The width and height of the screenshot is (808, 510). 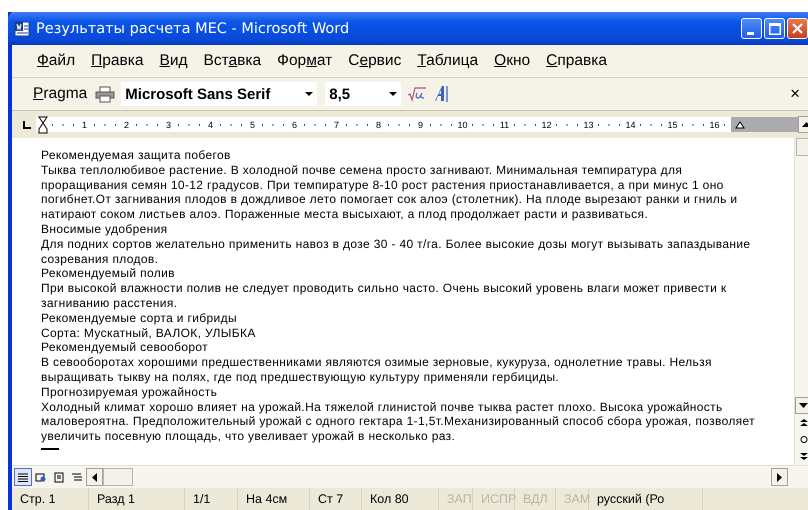 I want to click on left-arrow-icon, so click(x=94, y=477).